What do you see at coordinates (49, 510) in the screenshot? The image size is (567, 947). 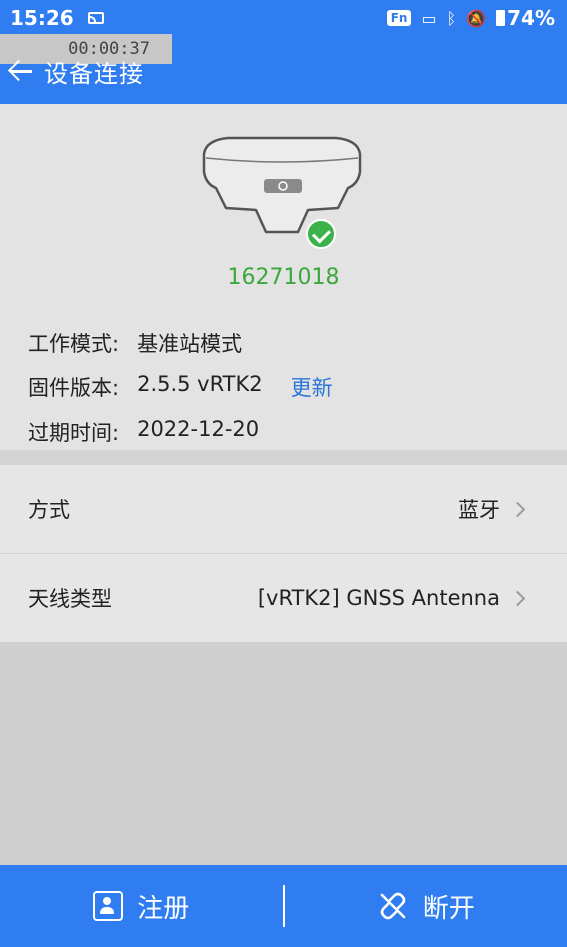 I see `method-label: 方式` at bounding box center [49, 510].